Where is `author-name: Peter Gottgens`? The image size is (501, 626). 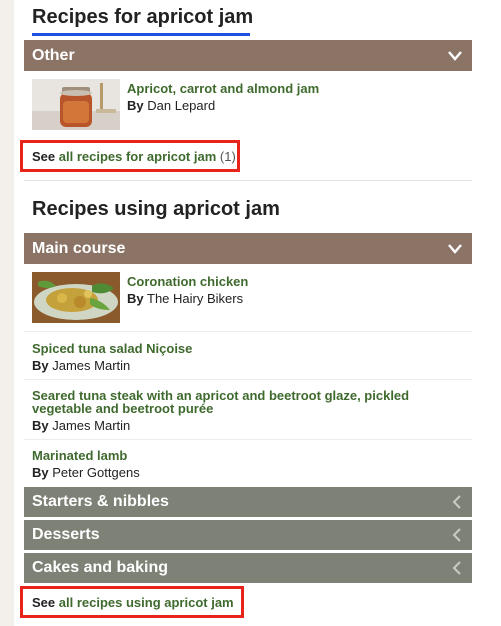
author-name: Peter Gottgens is located at coordinates (96, 472).